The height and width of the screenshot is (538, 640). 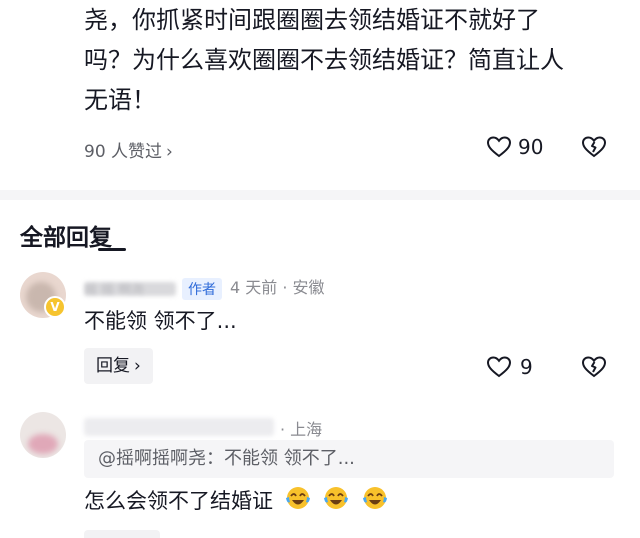 I want to click on liked-by-label: 90 人赞过, so click(x=123, y=152).